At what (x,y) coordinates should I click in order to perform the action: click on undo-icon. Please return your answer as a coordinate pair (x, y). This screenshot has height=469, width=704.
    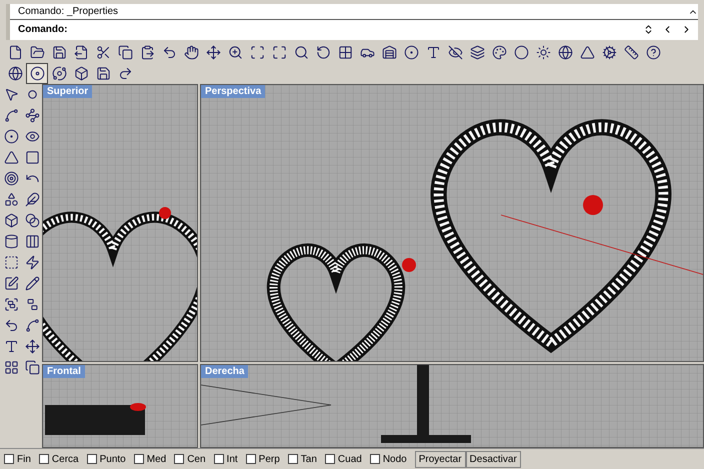
    Looking at the image, I should click on (169, 52).